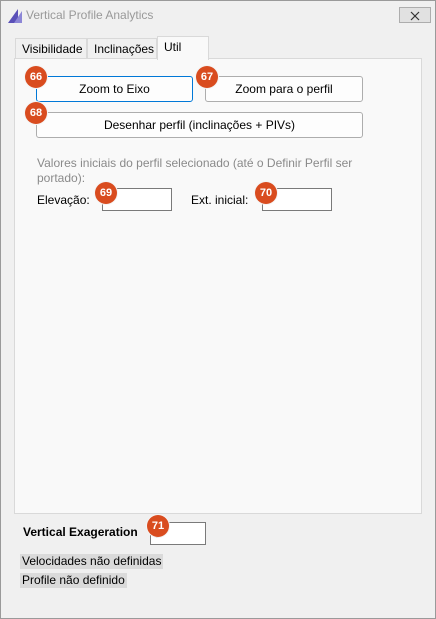 Image resolution: width=436 pixels, height=619 pixels. Describe the element at coordinates (73, 580) in the screenshot. I see `profile-status: Profile não definido` at that location.